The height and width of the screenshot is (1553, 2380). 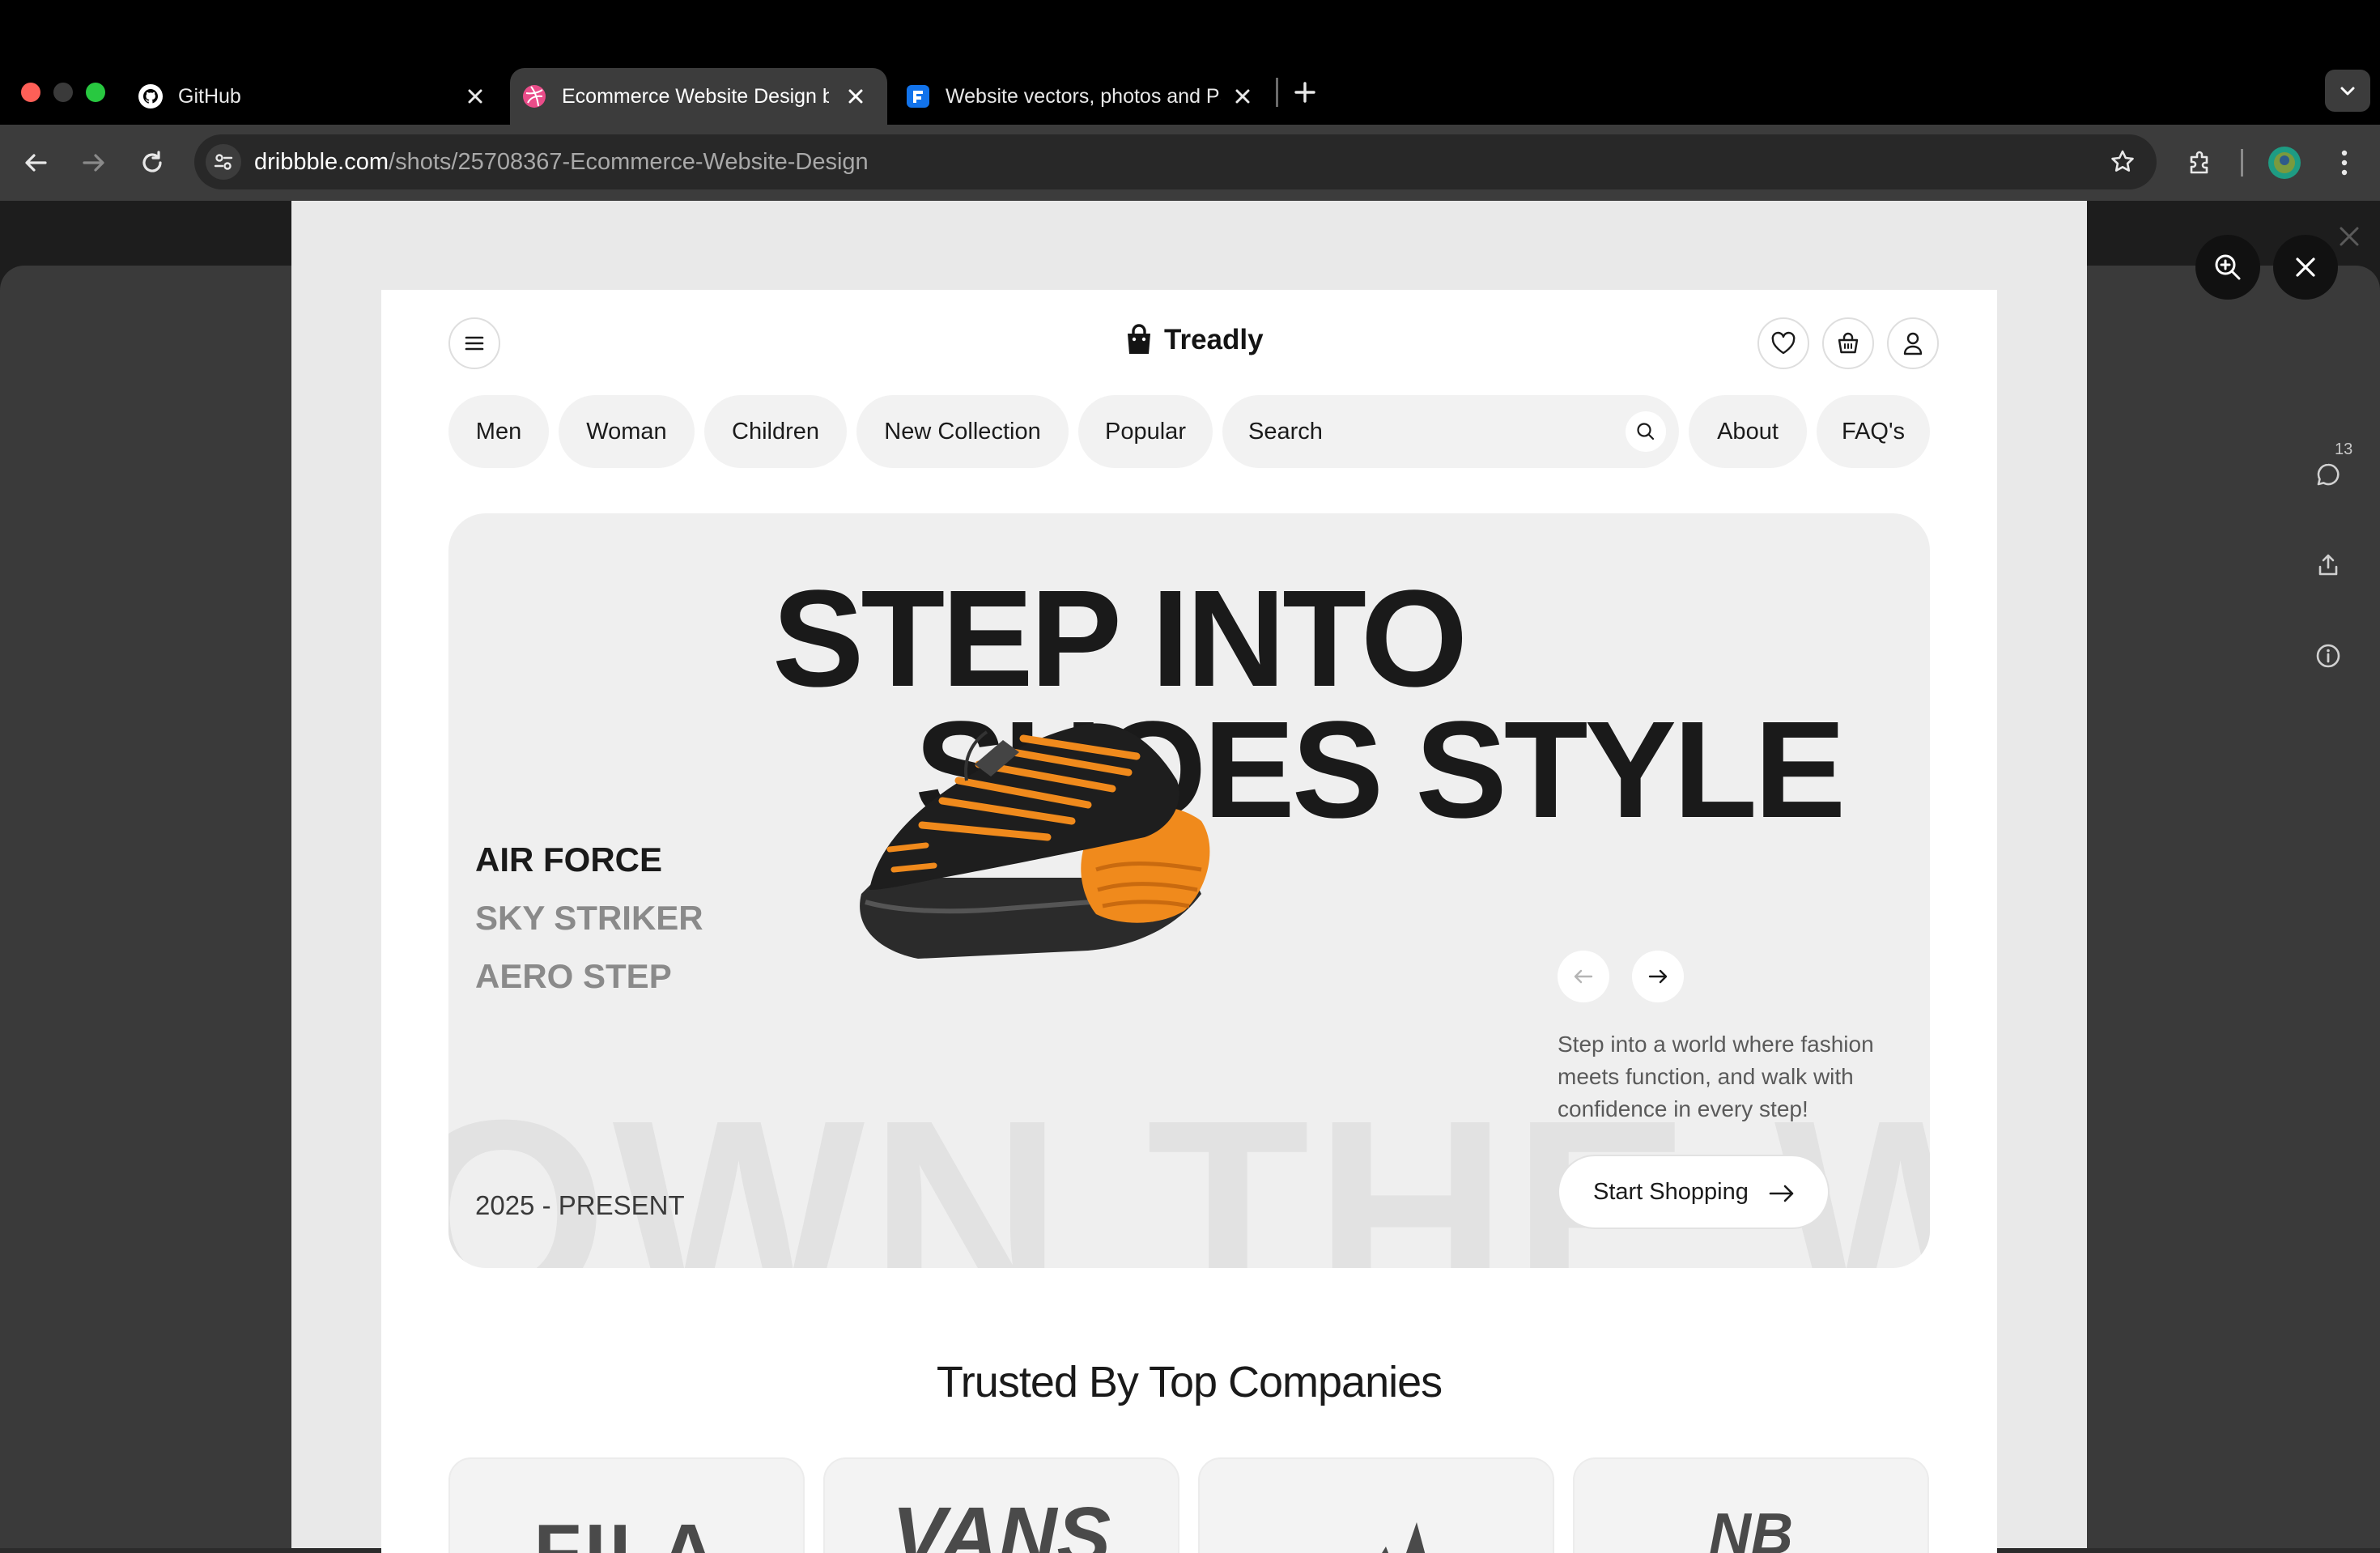 I want to click on product-item-active: AIR FORCE, so click(x=568, y=859).